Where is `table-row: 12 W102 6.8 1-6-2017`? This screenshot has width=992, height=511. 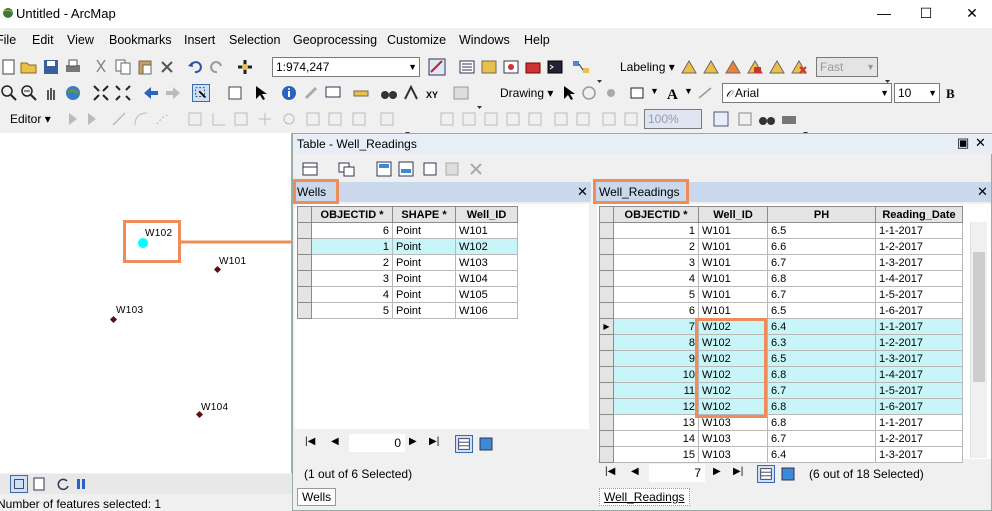 table-row: 12 W102 6.8 1-6-2017 is located at coordinates (781, 406).